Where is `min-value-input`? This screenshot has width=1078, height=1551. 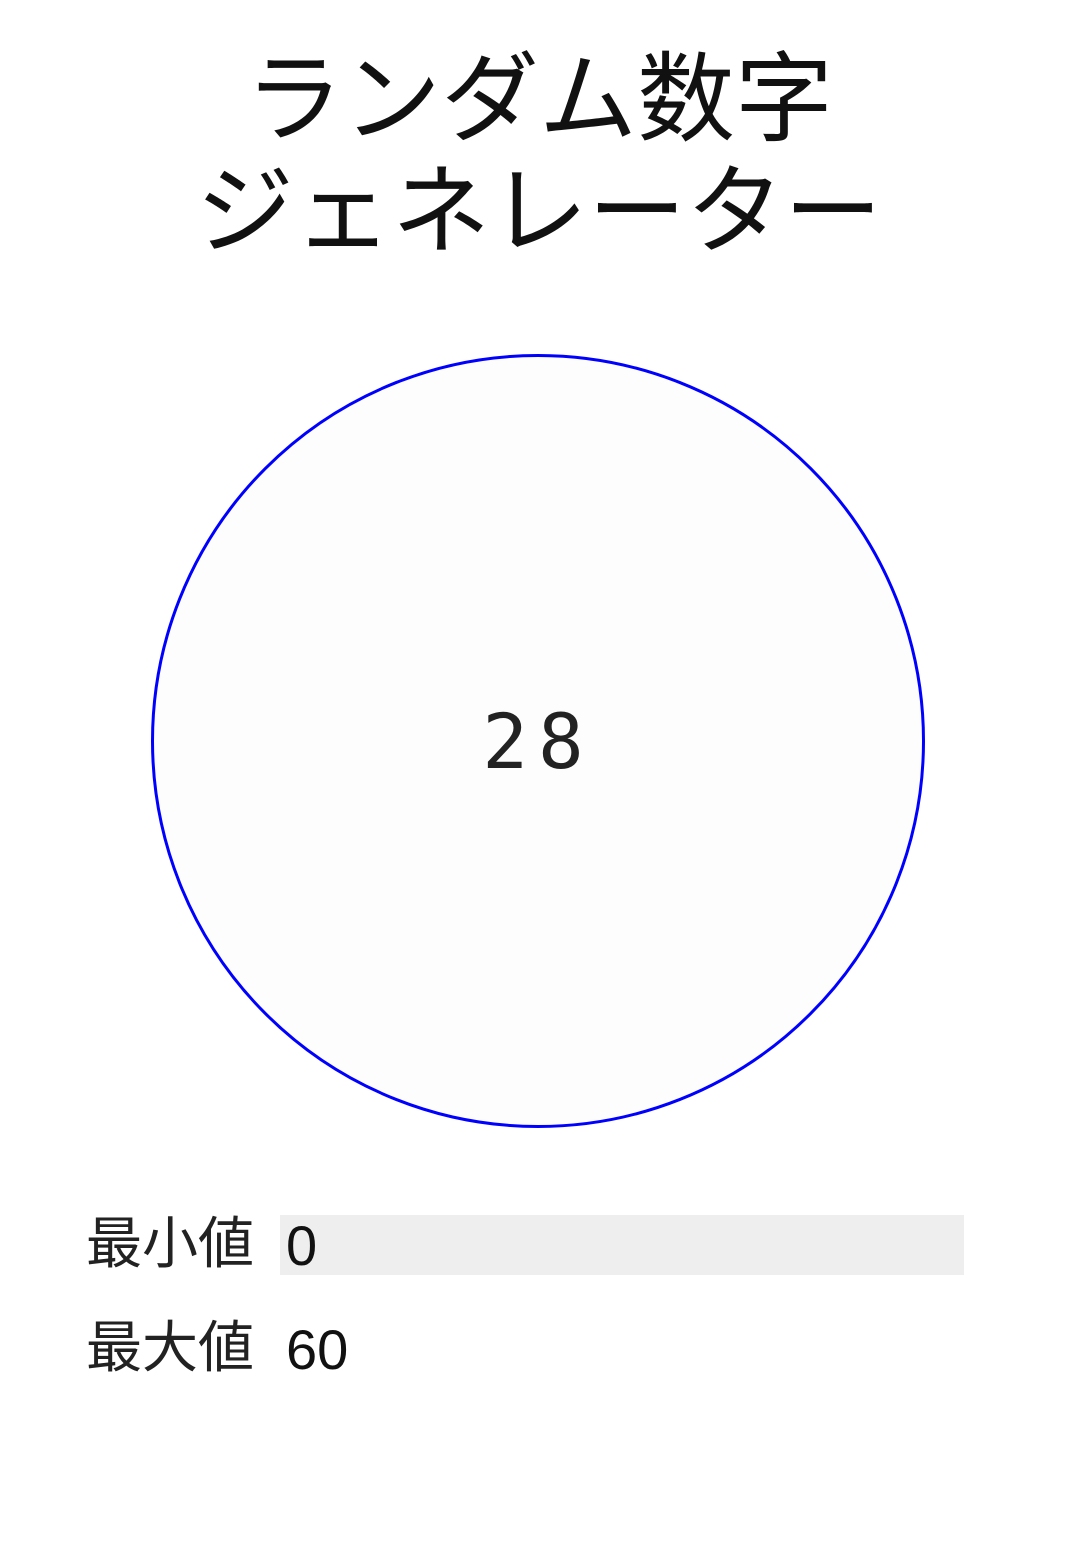 min-value-input is located at coordinates (622, 1245).